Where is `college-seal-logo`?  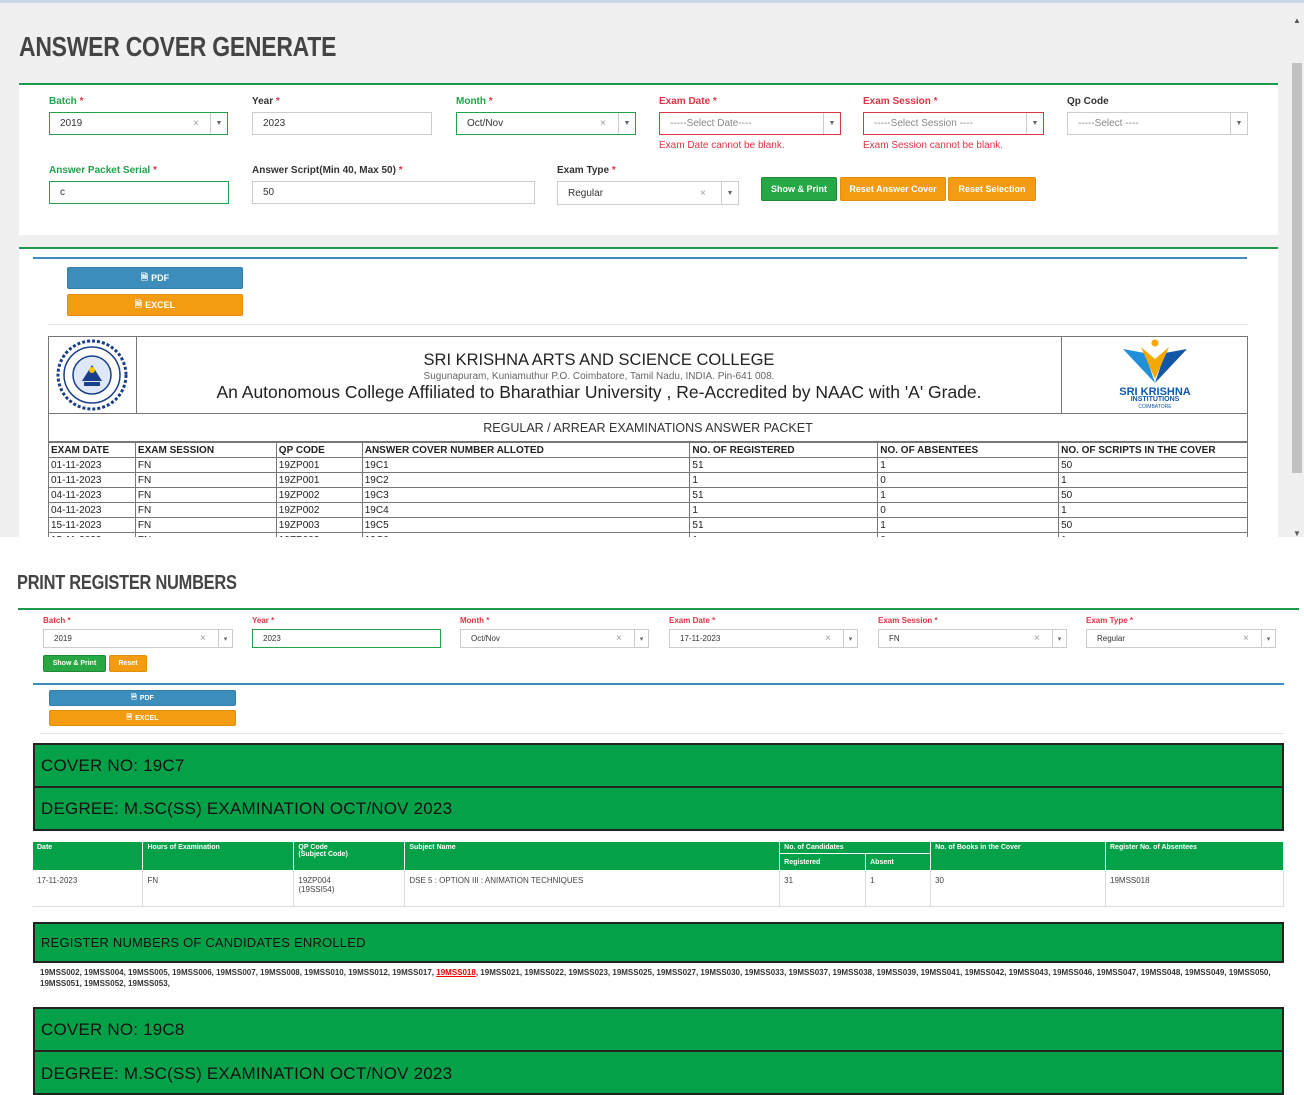
college-seal-logo is located at coordinates (92, 375).